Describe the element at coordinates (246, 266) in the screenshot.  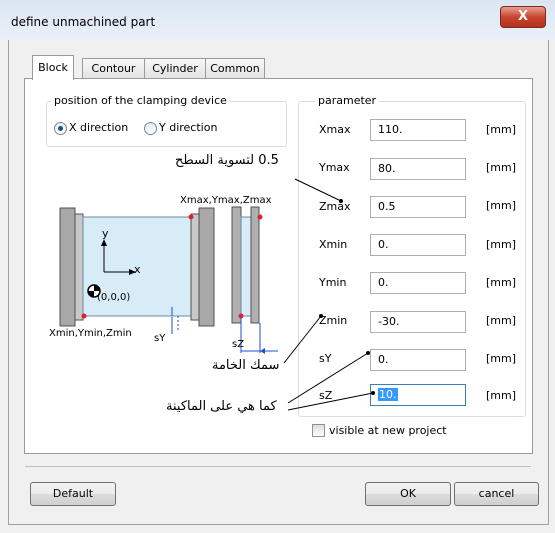
I see `workpiece-side-view` at that location.